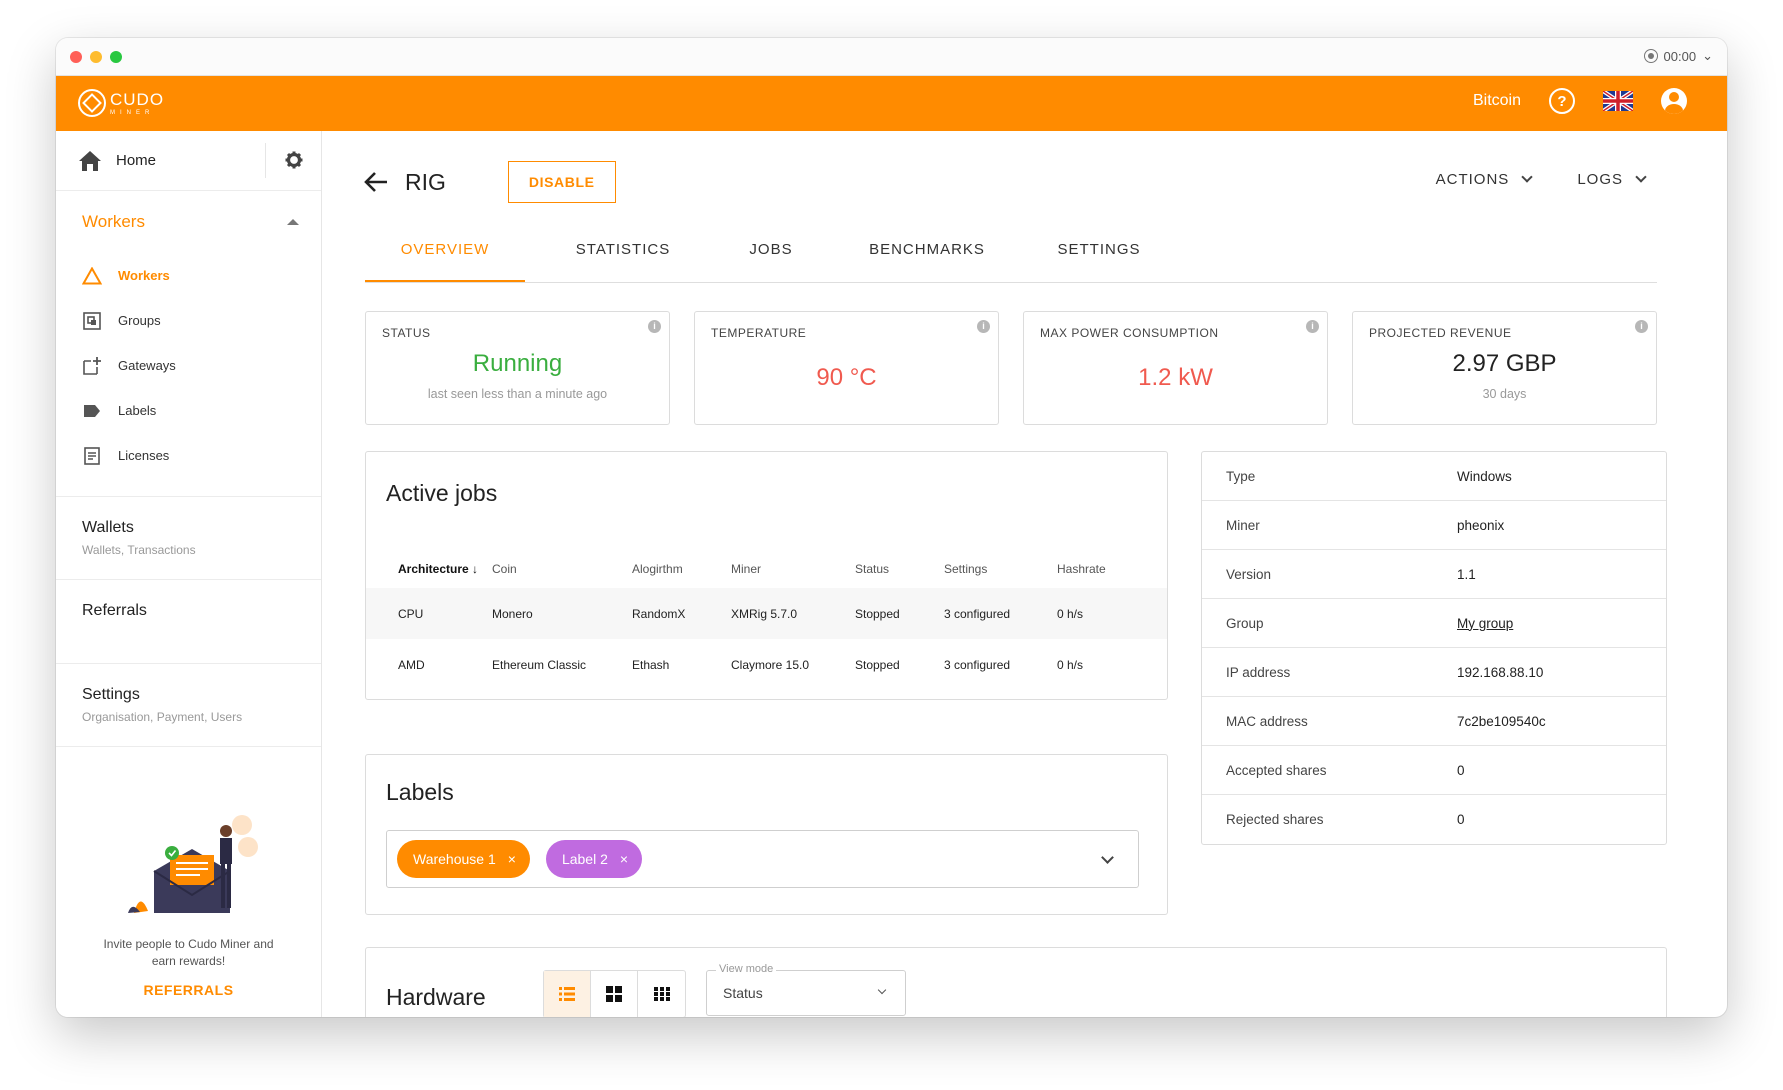 Image resolution: width=1783 pixels, height=1090 pixels. Describe the element at coordinates (770, 664) in the screenshot. I see `table-cell: Claymore 15.0` at that location.